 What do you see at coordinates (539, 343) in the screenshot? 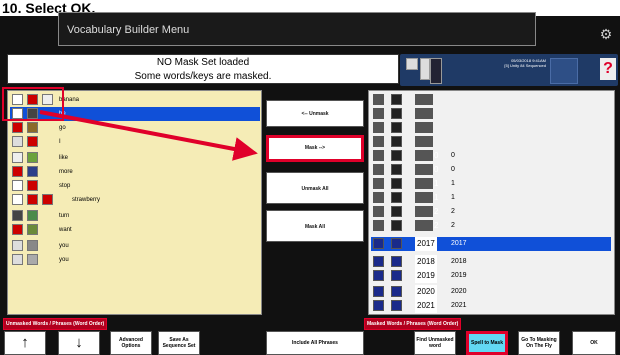
I see `go-to-masking-on-the-fly-button: Go To Masking On The Fly` at bounding box center [539, 343].